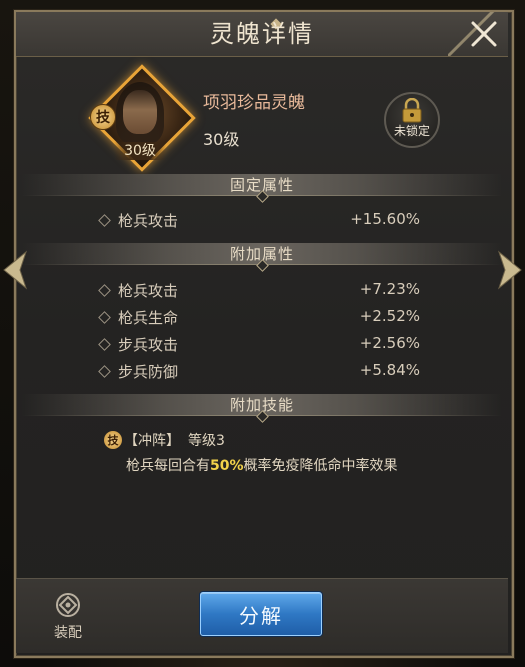 Image resolution: width=525 pixels, height=667 pixels. Describe the element at coordinates (510, 270) in the screenshot. I see `arrow-right-icon` at that location.